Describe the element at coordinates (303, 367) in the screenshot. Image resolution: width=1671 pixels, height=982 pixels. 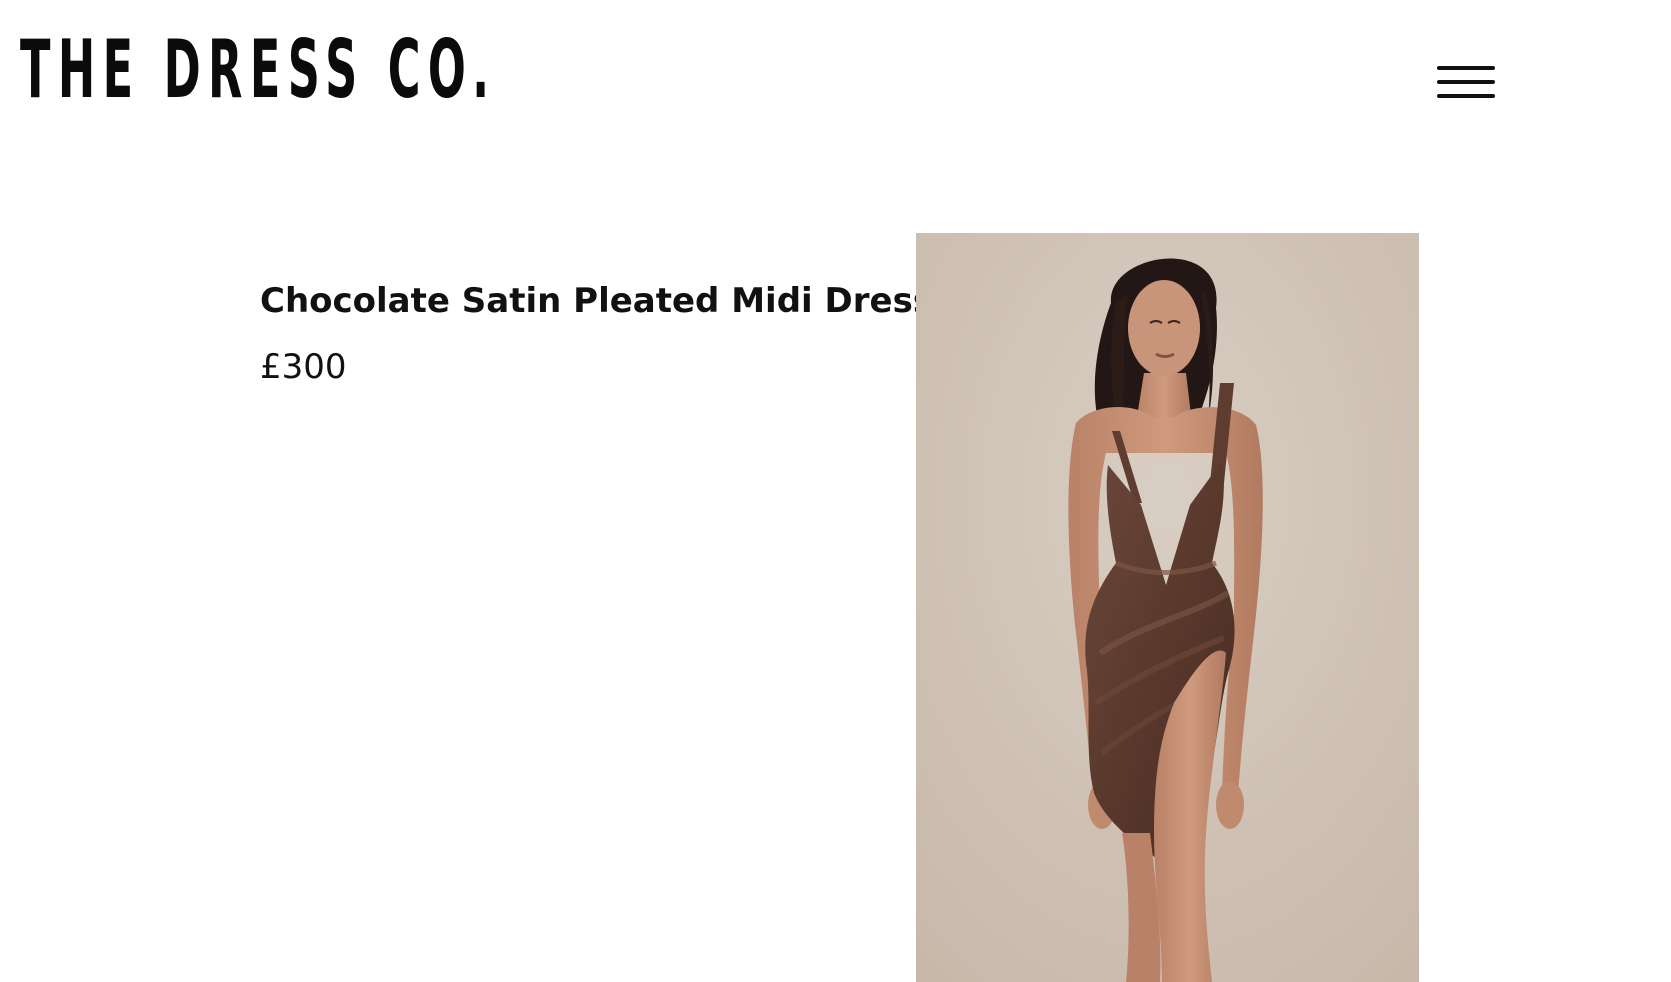
I see `product-price: £300` at that location.